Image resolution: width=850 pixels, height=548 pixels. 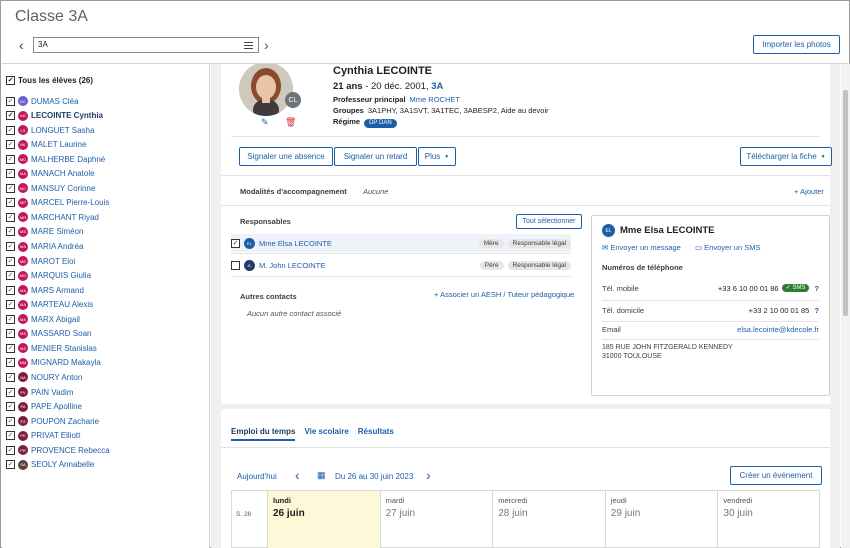 I want to click on student-list-item: ✓ MS MARE Siméon, so click(x=44, y=232).